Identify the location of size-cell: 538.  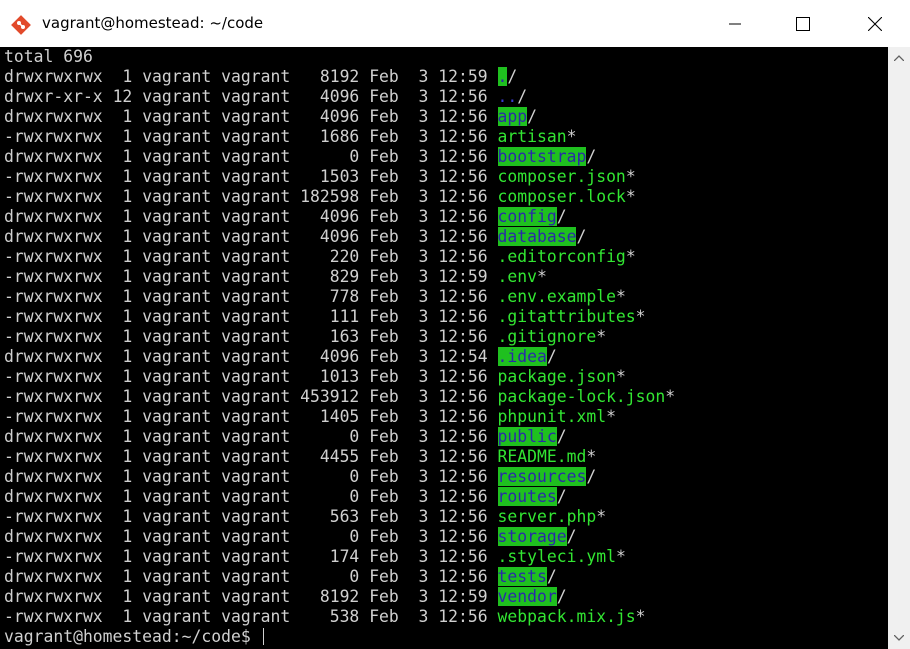
(330, 616).